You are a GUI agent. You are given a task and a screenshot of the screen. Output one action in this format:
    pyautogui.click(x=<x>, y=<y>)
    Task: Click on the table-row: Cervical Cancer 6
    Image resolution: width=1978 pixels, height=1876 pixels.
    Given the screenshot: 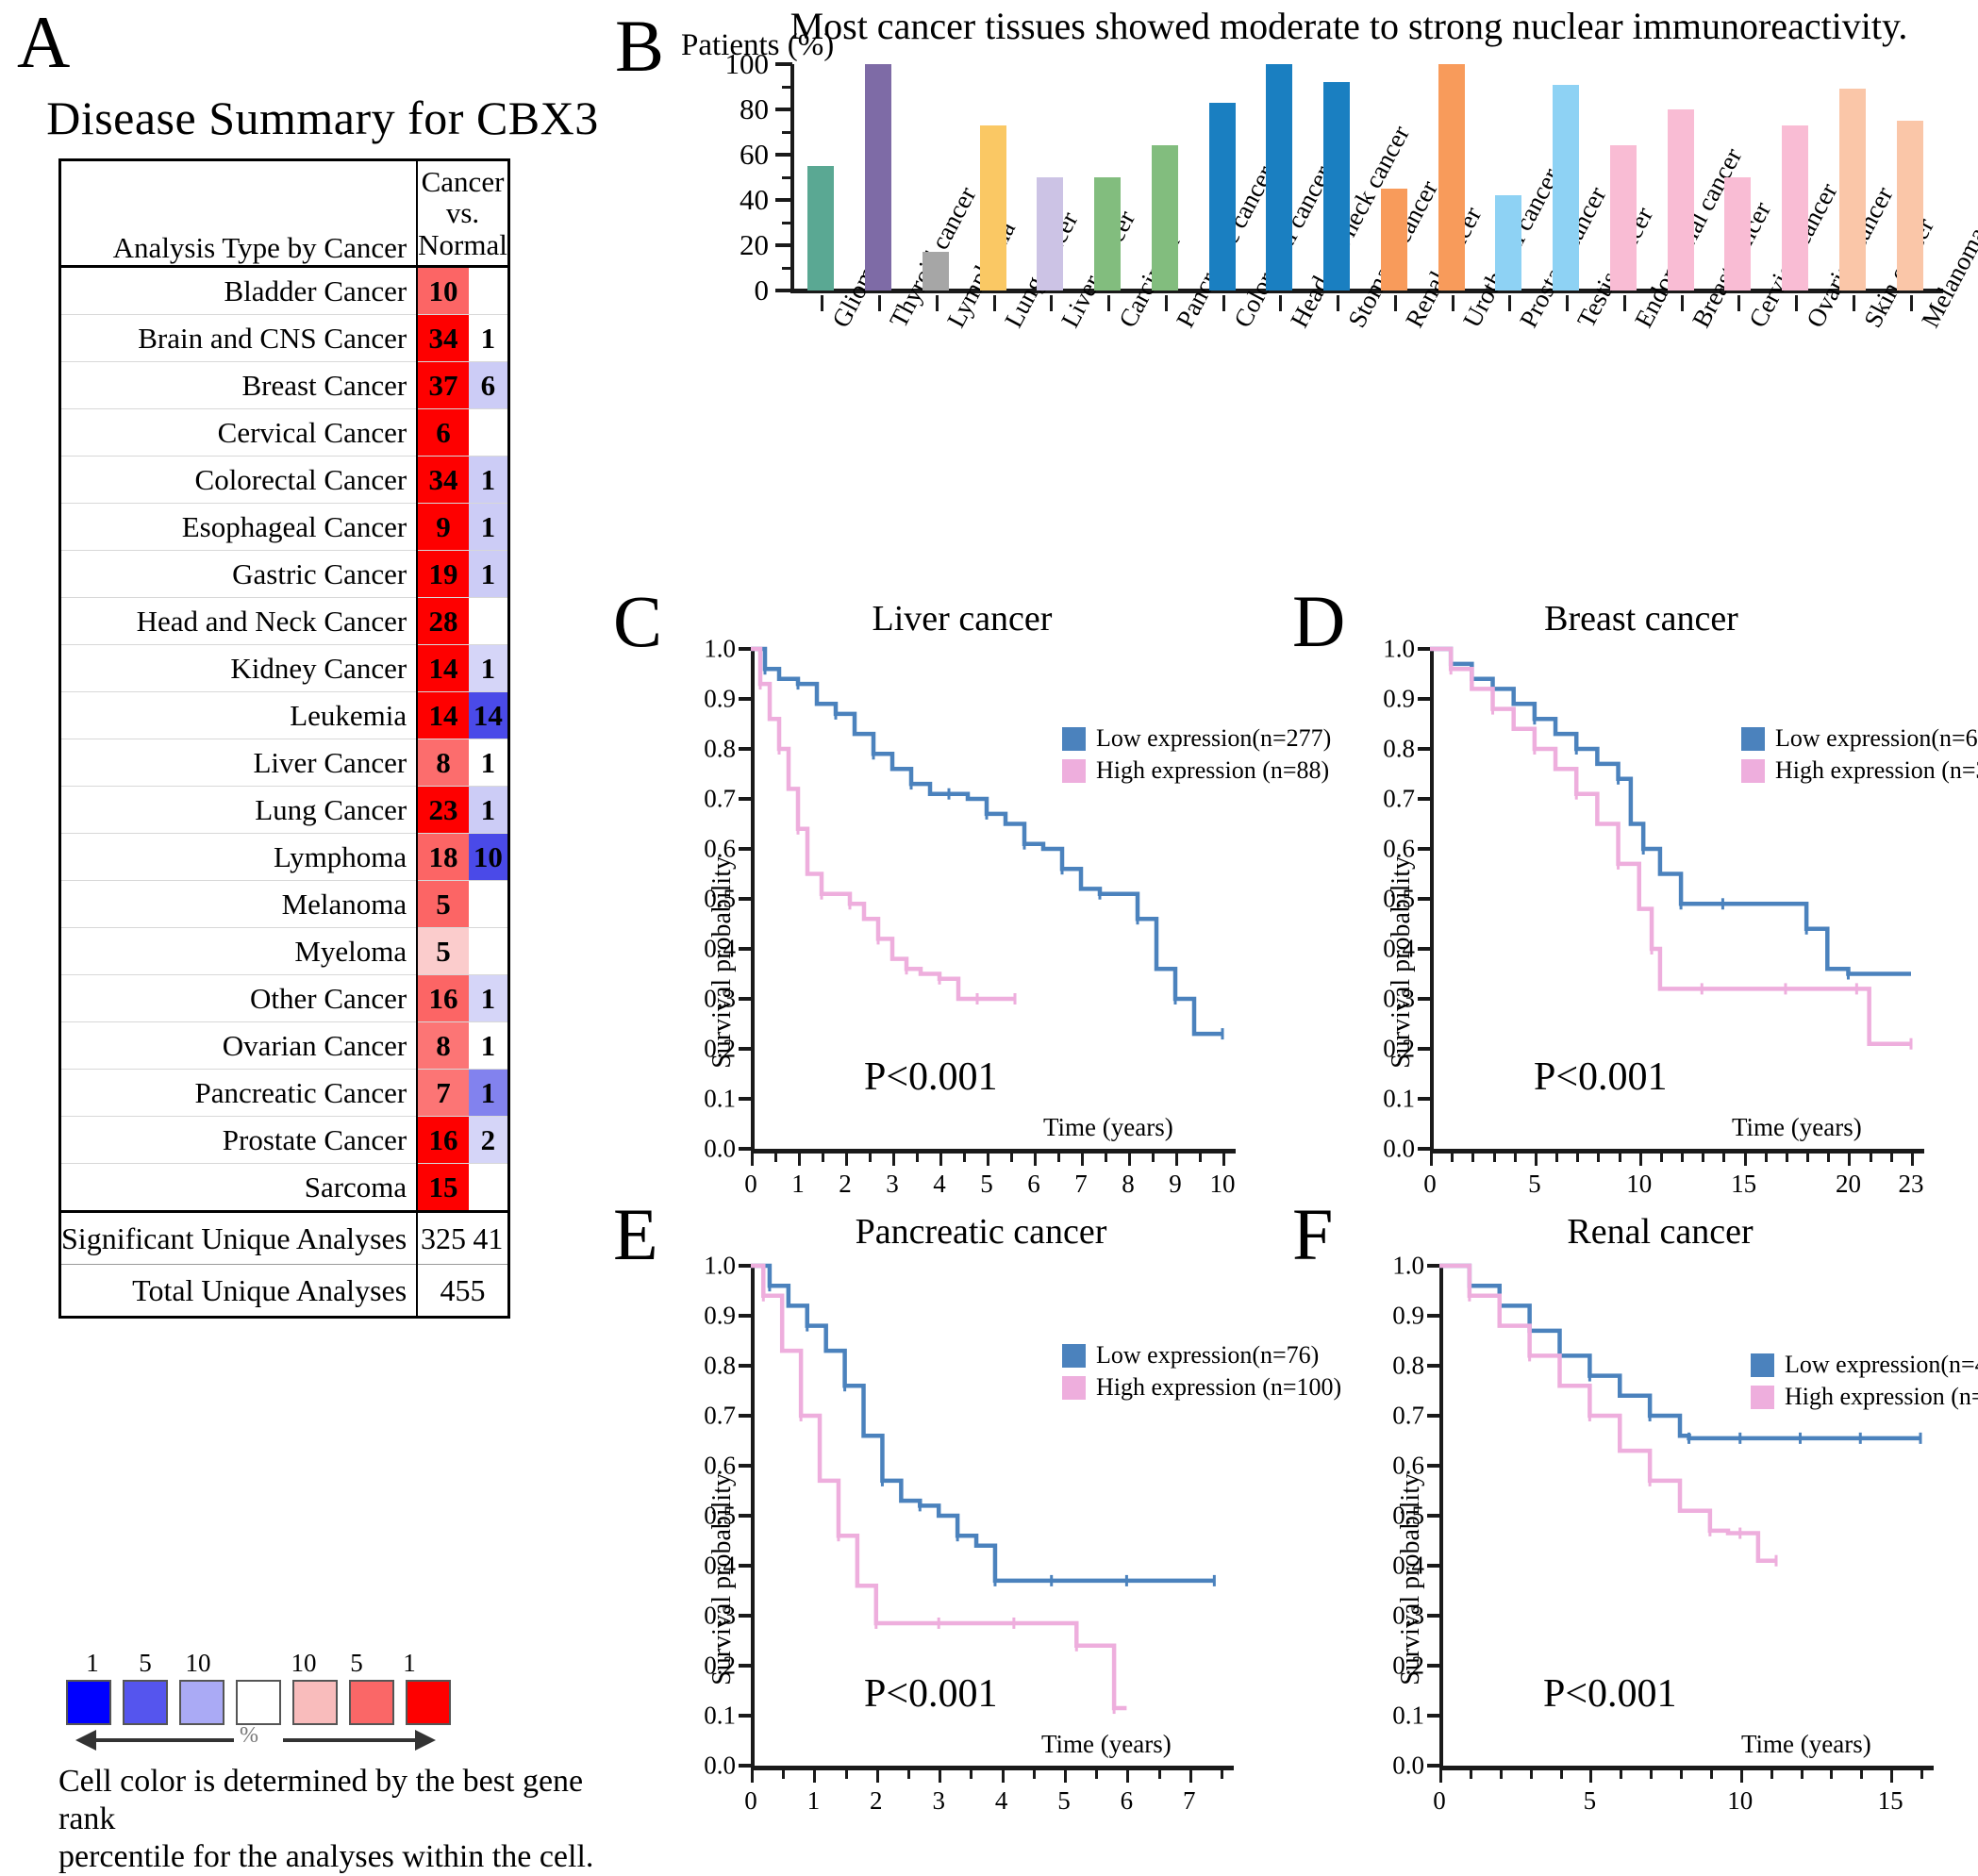 What is the action you would take?
    pyautogui.click(x=284, y=432)
    